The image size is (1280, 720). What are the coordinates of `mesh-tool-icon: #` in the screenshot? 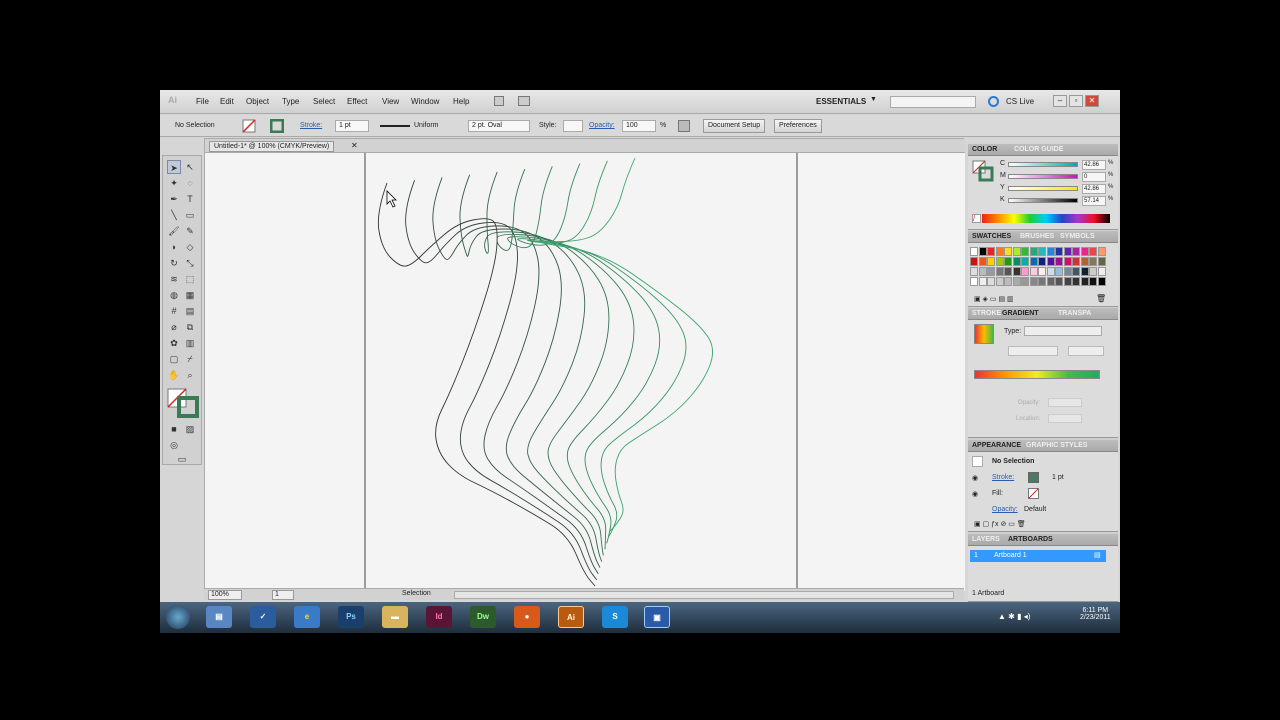 It's located at (174, 311).